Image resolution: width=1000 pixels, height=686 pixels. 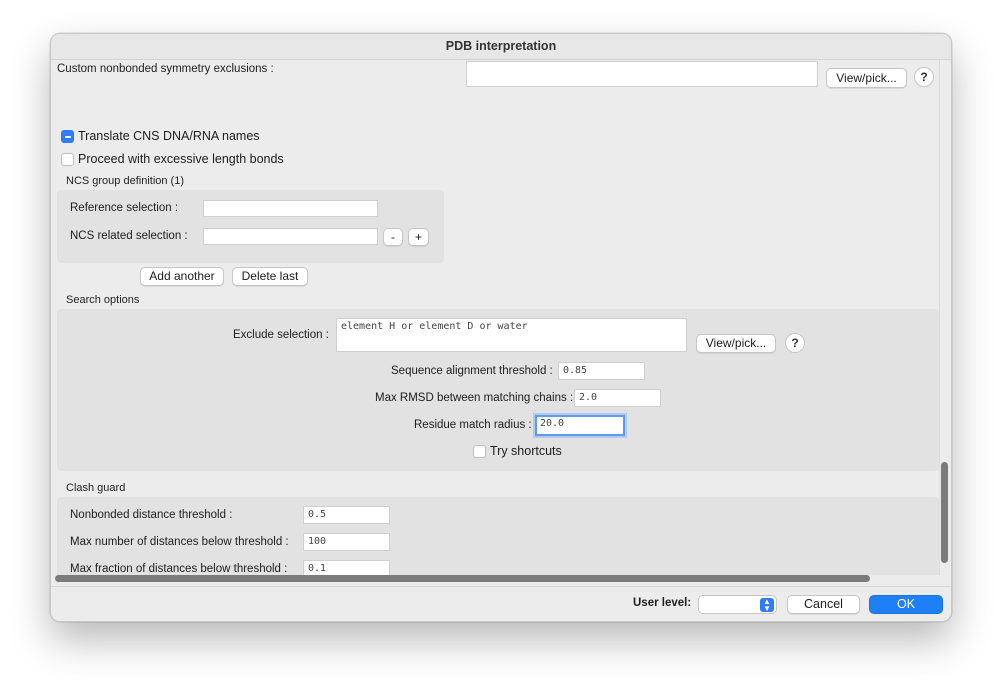 What do you see at coordinates (182, 276) in the screenshot?
I see `add-another-button: Add another` at bounding box center [182, 276].